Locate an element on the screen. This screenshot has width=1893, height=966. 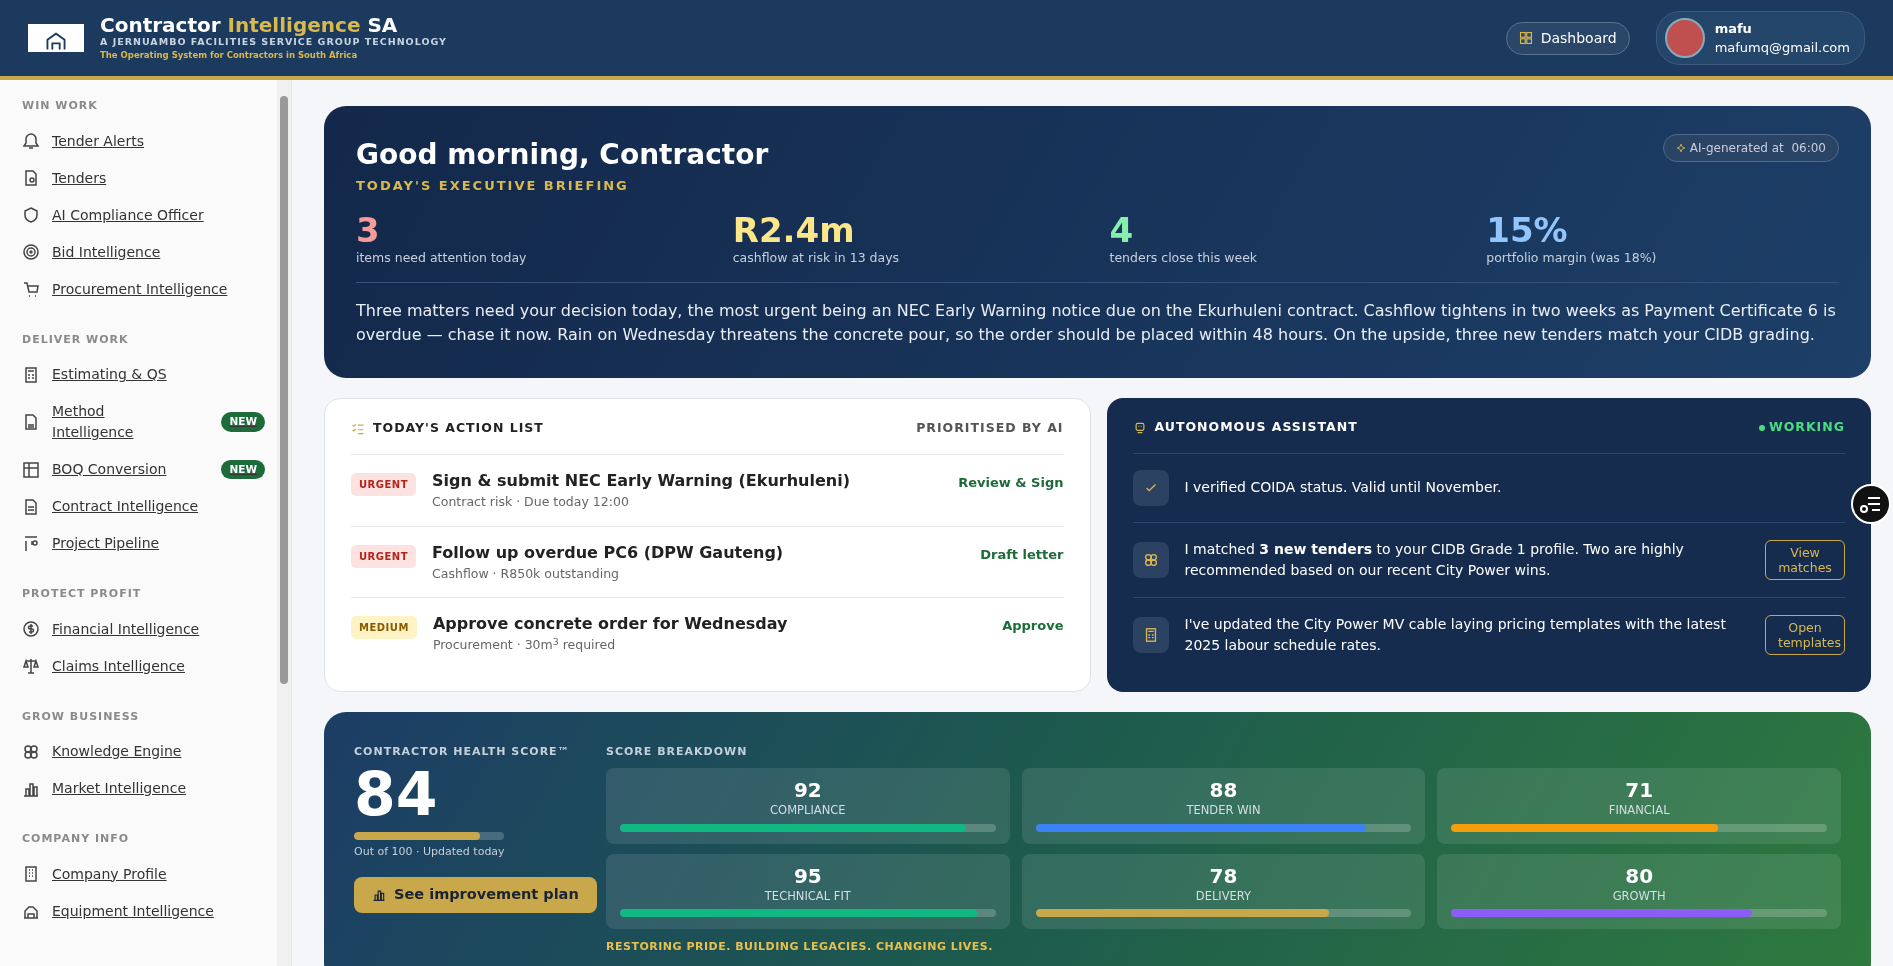
action-link: Review & Sign is located at coordinates (1011, 483).